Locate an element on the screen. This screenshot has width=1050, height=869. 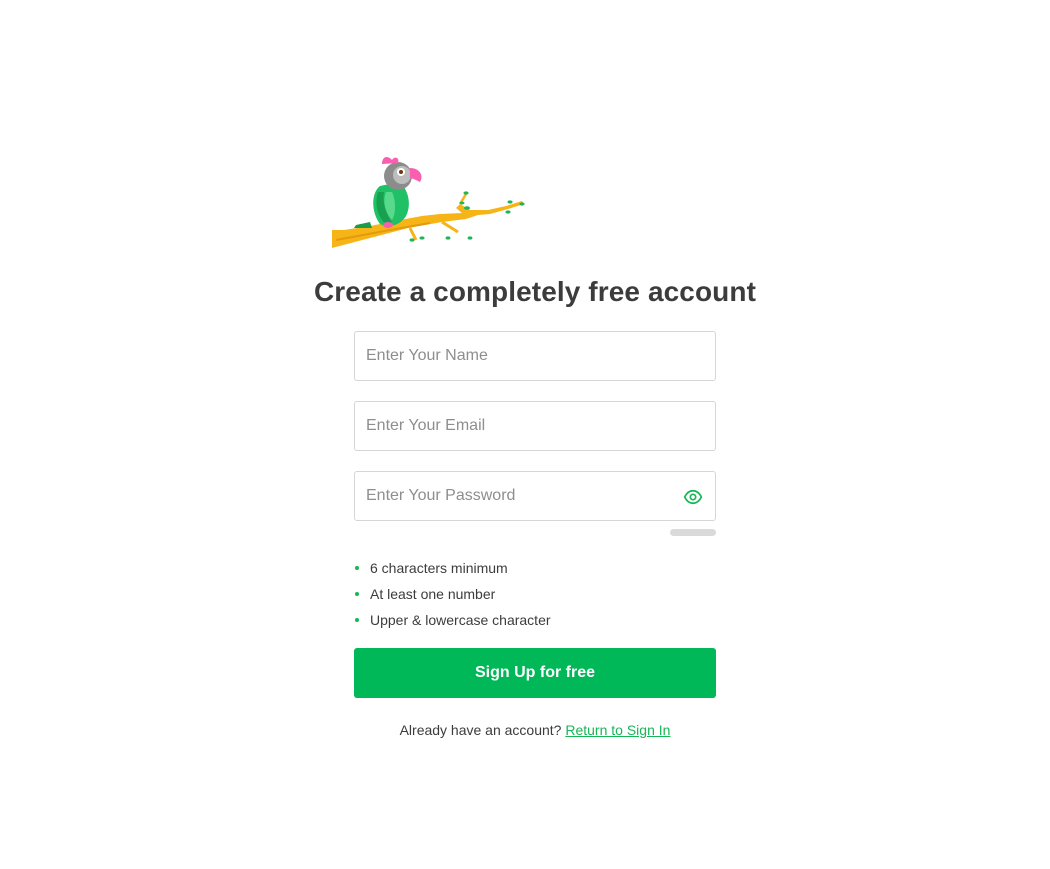
signin-prompt-text: Already have an account? is located at coordinates (482, 730).